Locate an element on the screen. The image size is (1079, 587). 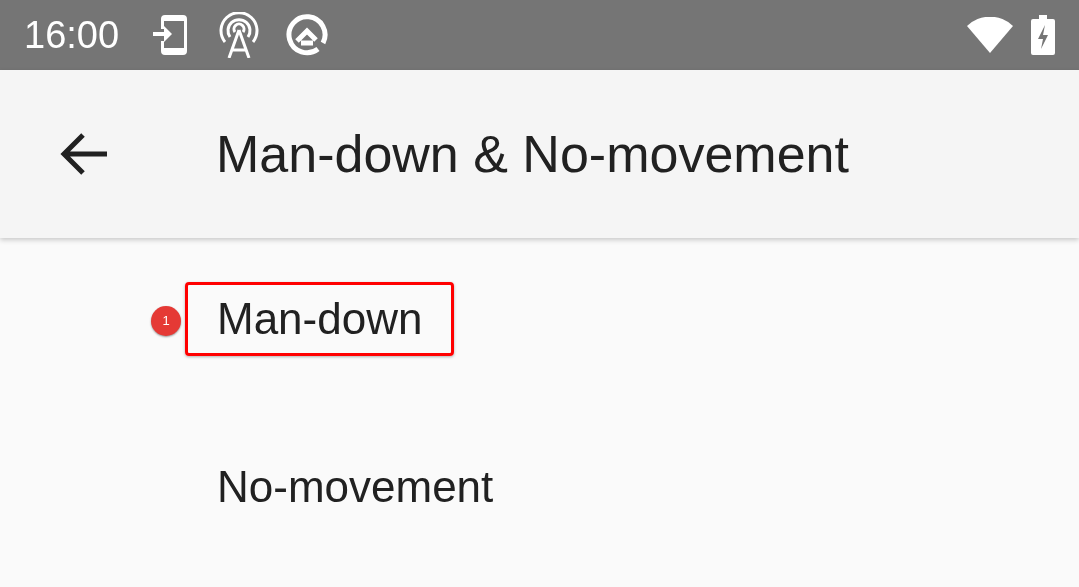
screen-title: Man-down & No-movement is located at coordinates (532, 154).